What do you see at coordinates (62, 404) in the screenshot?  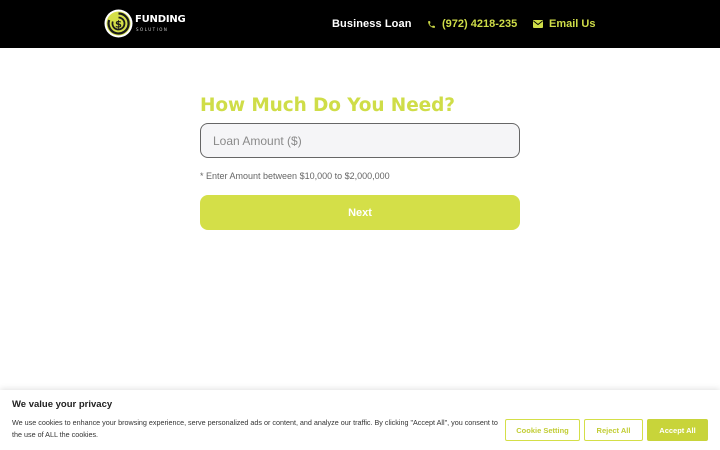 I see `cookie-title: We value your privacy` at bounding box center [62, 404].